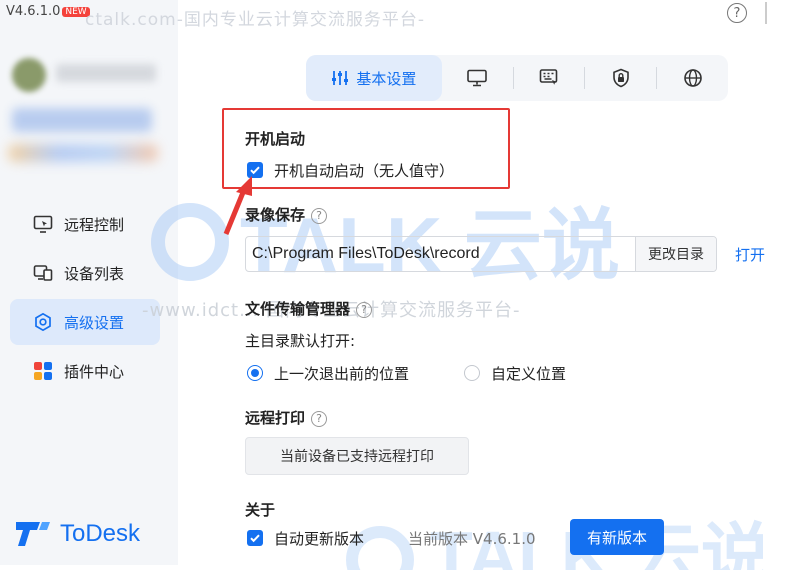  Describe the element at coordinates (286, 214) in the screenshot. I see `recording-title: 录像保存?` at that location.